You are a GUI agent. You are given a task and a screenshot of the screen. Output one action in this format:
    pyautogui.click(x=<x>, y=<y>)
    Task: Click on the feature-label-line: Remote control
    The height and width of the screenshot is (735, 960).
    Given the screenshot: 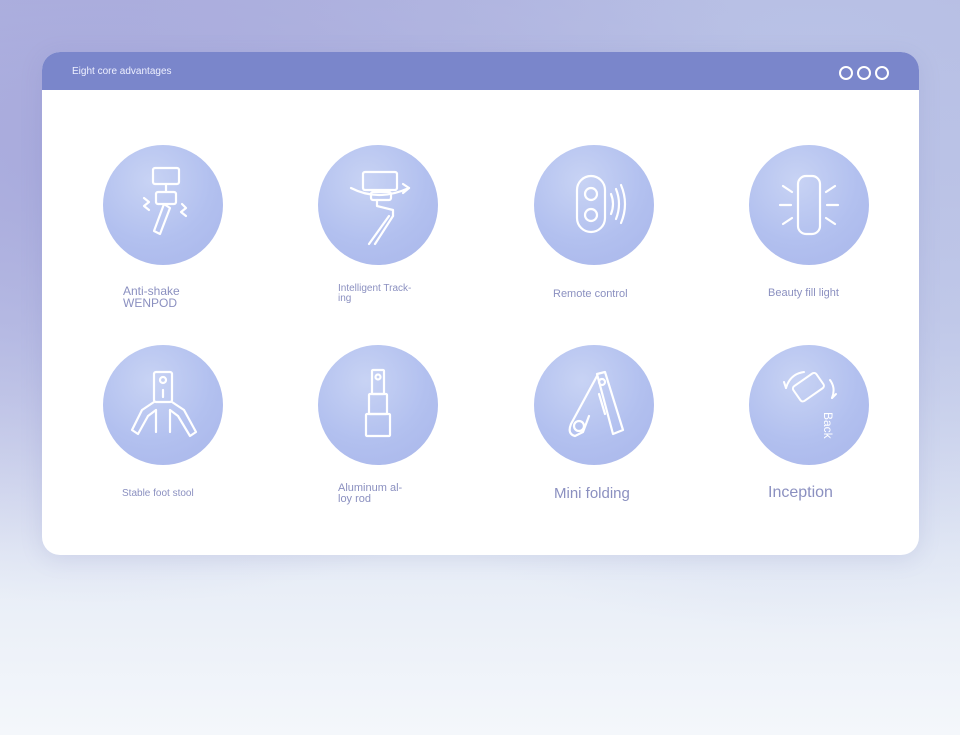 What is the action you would take?
    pyautogui.click(x=590, y=294)
    